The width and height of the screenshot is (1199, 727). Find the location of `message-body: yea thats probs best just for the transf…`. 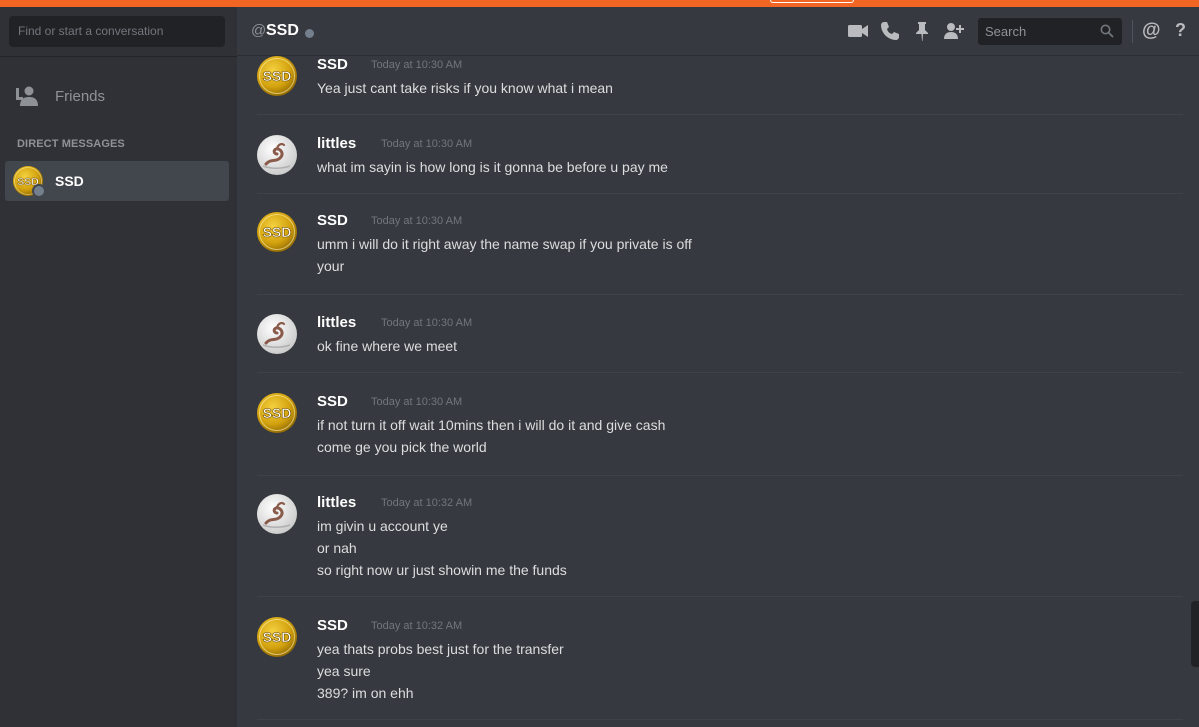

message-body: yea thats probs best just for the transf… is located at coordinates (440, 671).